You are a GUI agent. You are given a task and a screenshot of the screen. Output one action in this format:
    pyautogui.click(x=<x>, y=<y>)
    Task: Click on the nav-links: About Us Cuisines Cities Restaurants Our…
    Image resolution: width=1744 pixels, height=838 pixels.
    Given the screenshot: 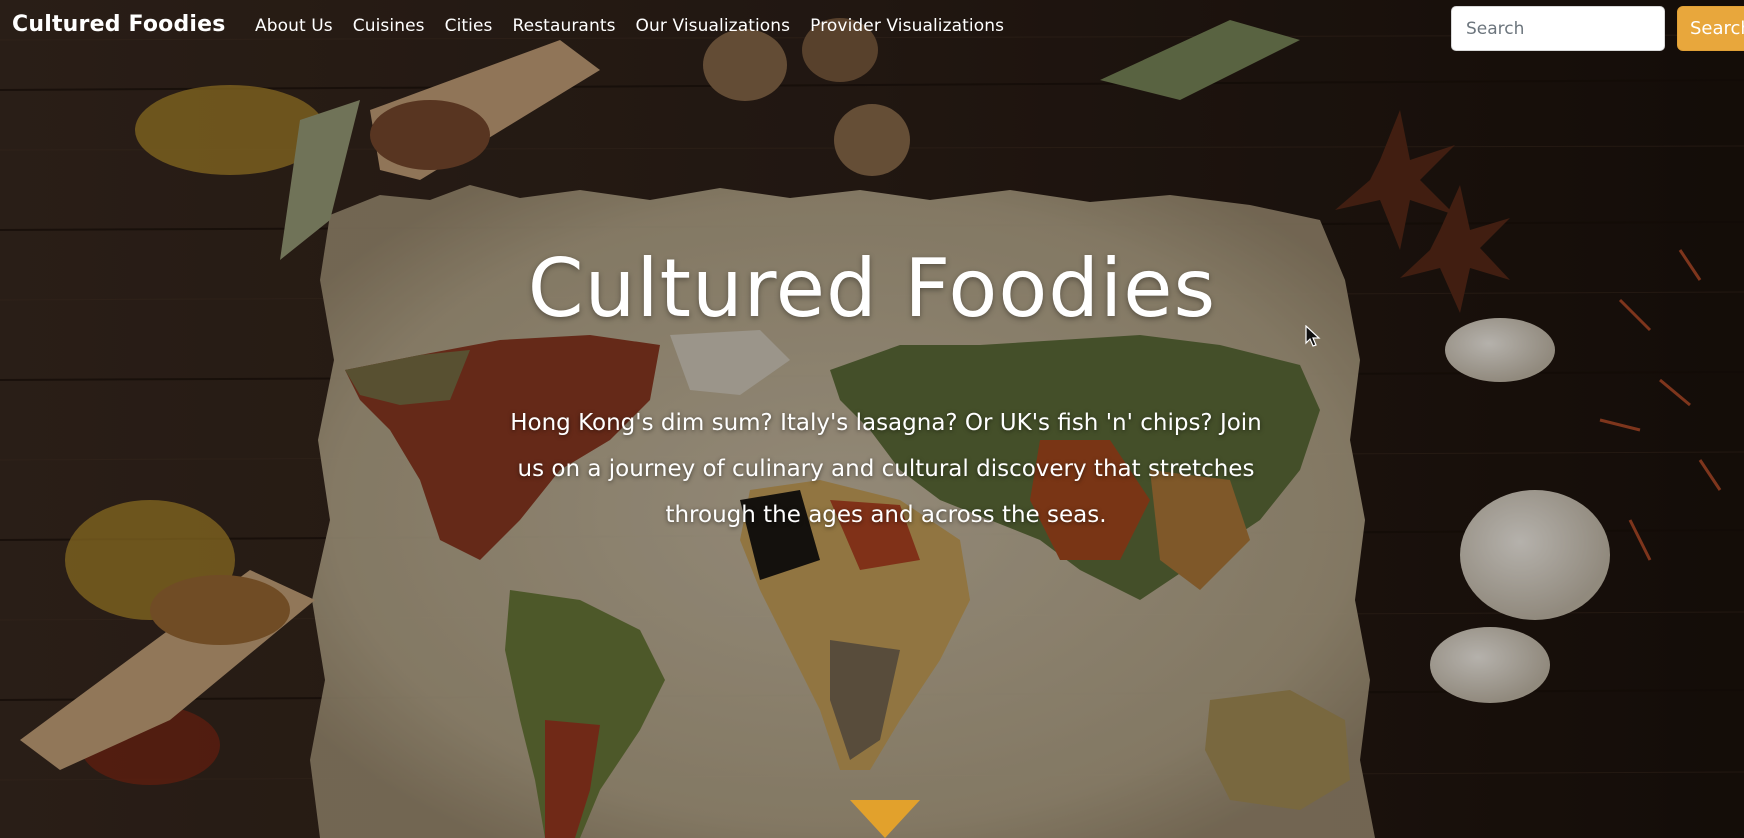 What is the action you would take?
    pyautogui.click(x=629, y=26)
    